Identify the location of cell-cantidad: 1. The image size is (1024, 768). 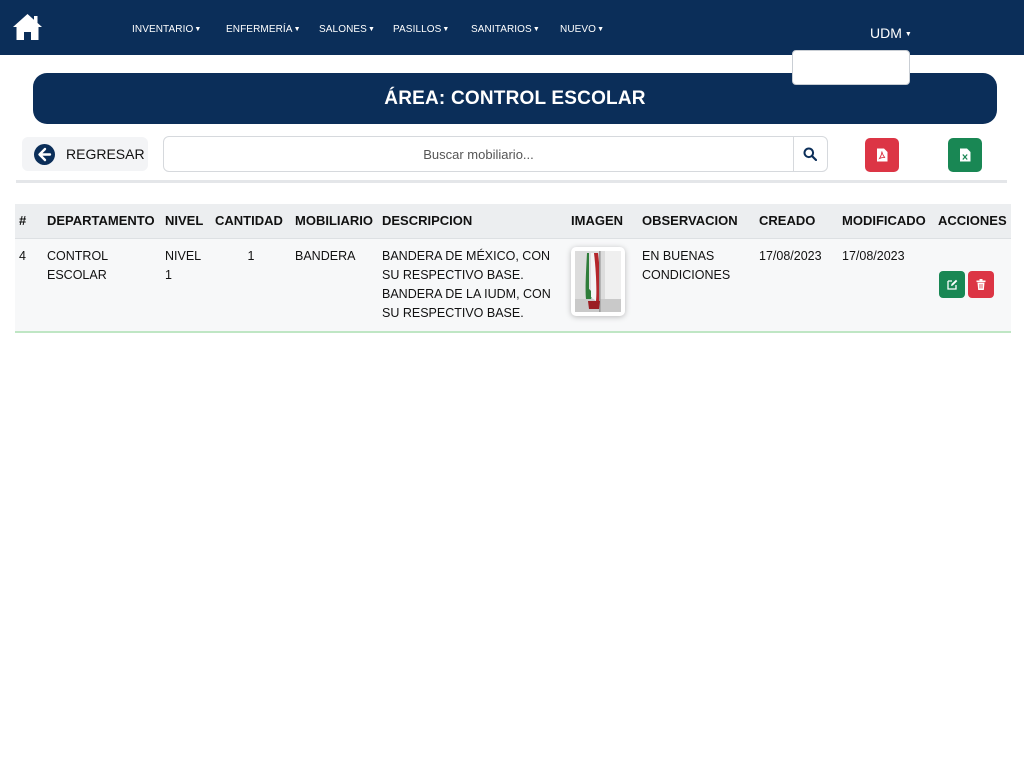
(251, 255).